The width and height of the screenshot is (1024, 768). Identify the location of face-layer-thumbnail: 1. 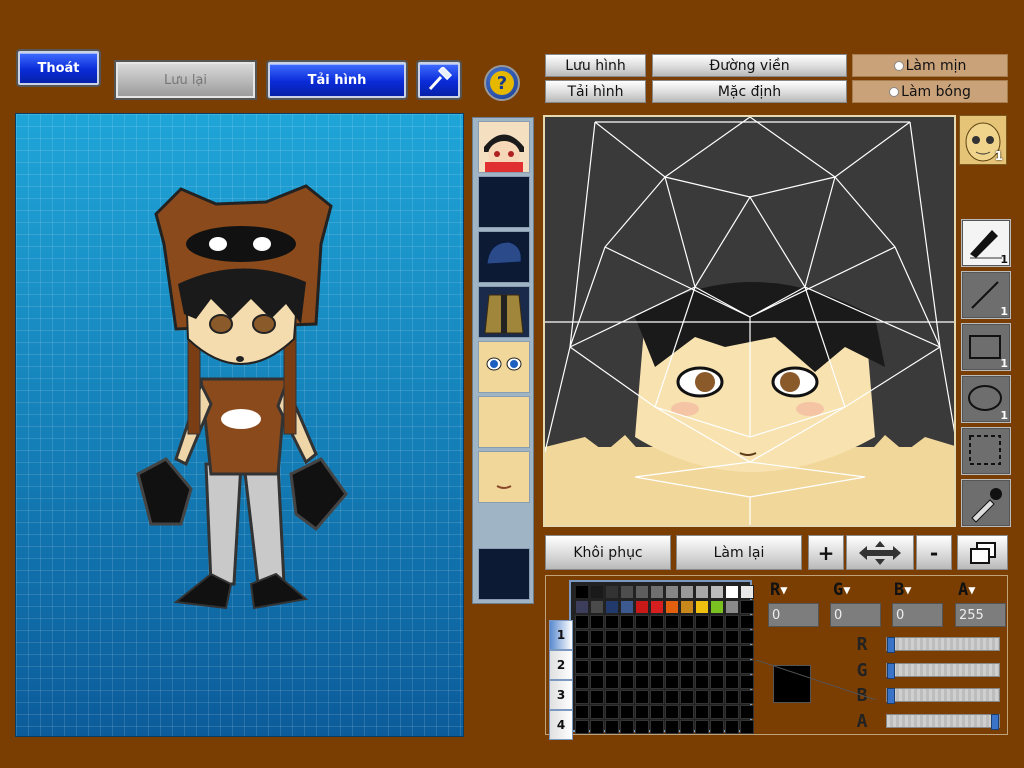
(983, 140).